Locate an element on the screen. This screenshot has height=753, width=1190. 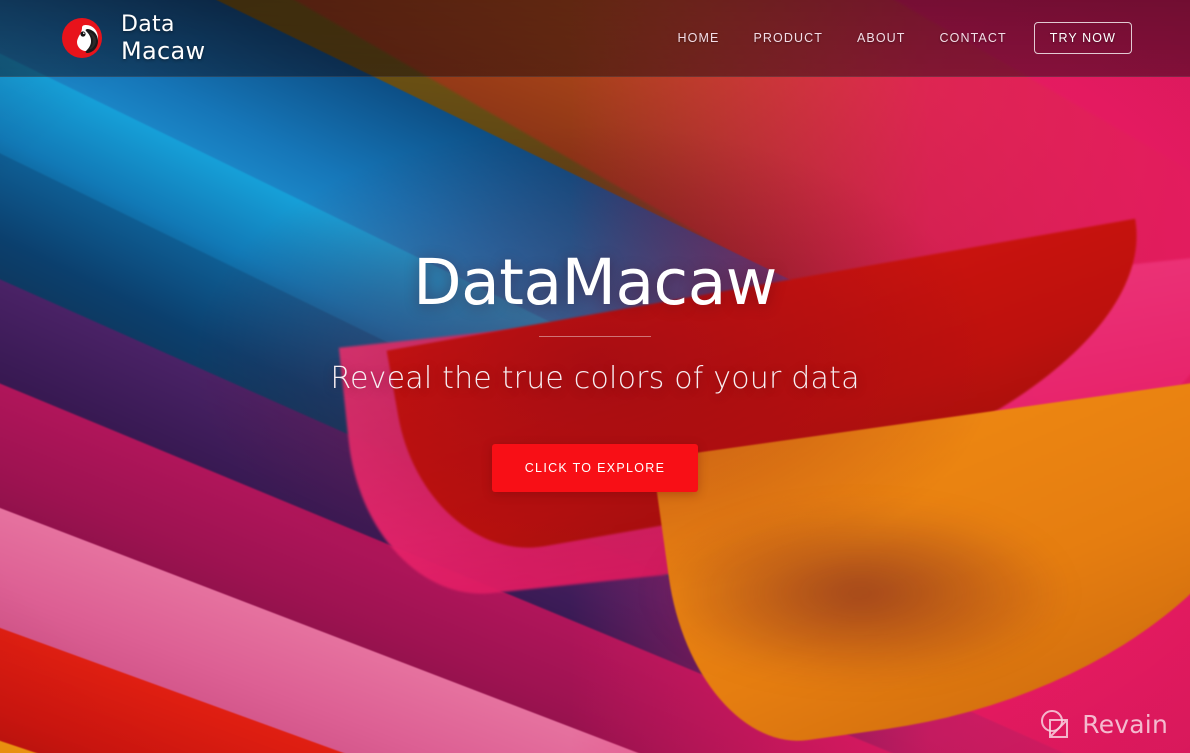
brand-line-1: Data is located at coordinates (148, 24).